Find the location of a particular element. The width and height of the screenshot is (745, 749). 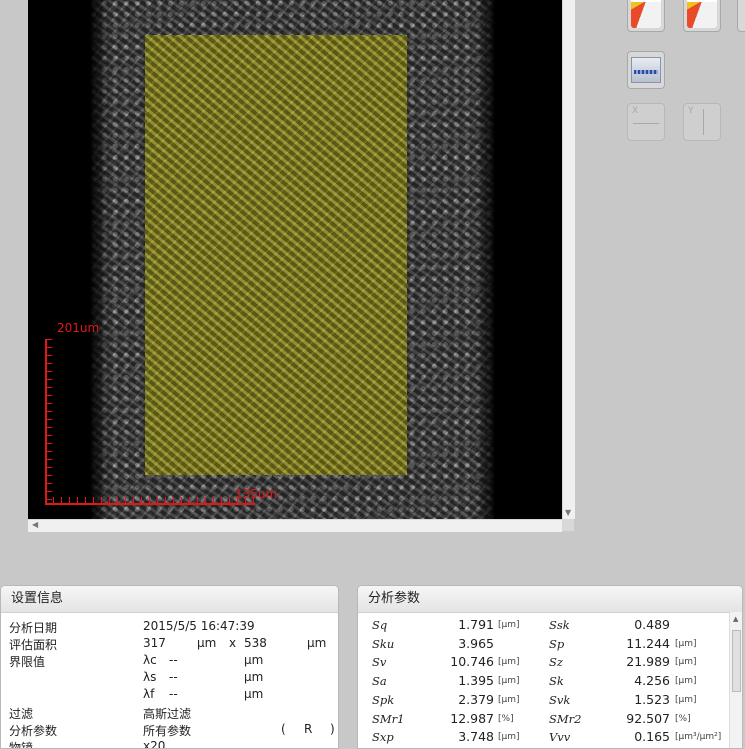

lambda-s-symbol: λs is located at coordinates (150, 677).